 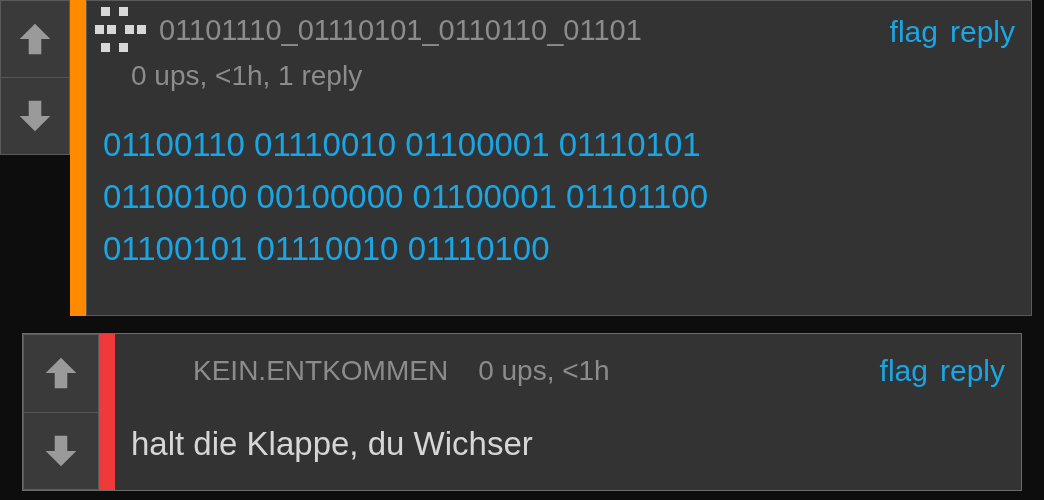 What do you see at coordinates (321, 370) in the screenshot?
I see `username: KEIN.ENTKOMMEN` at bounding box center [321, 370].